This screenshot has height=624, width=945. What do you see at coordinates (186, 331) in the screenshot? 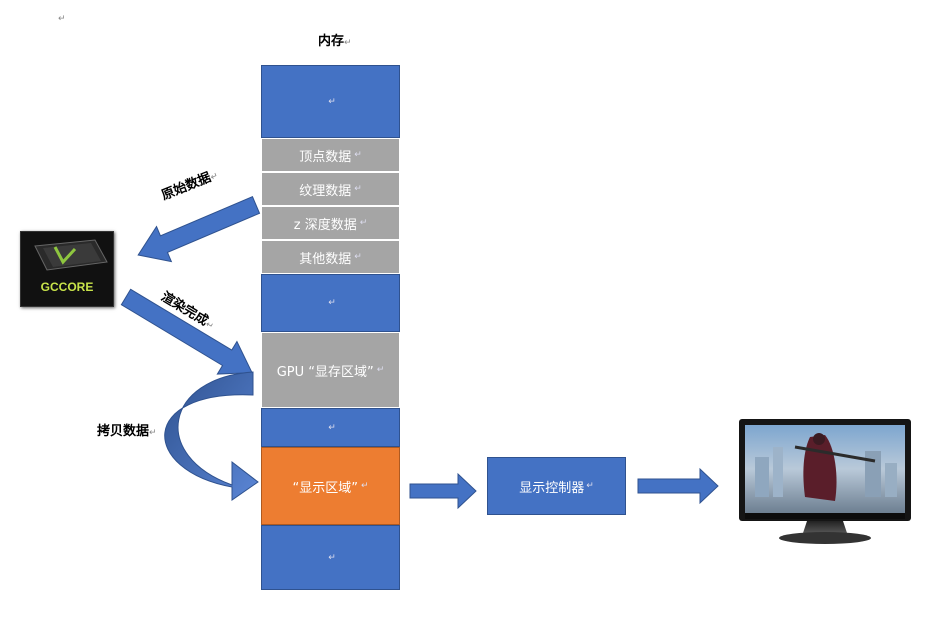
I see `render-done-arrow` at bounding box center [186, 331].